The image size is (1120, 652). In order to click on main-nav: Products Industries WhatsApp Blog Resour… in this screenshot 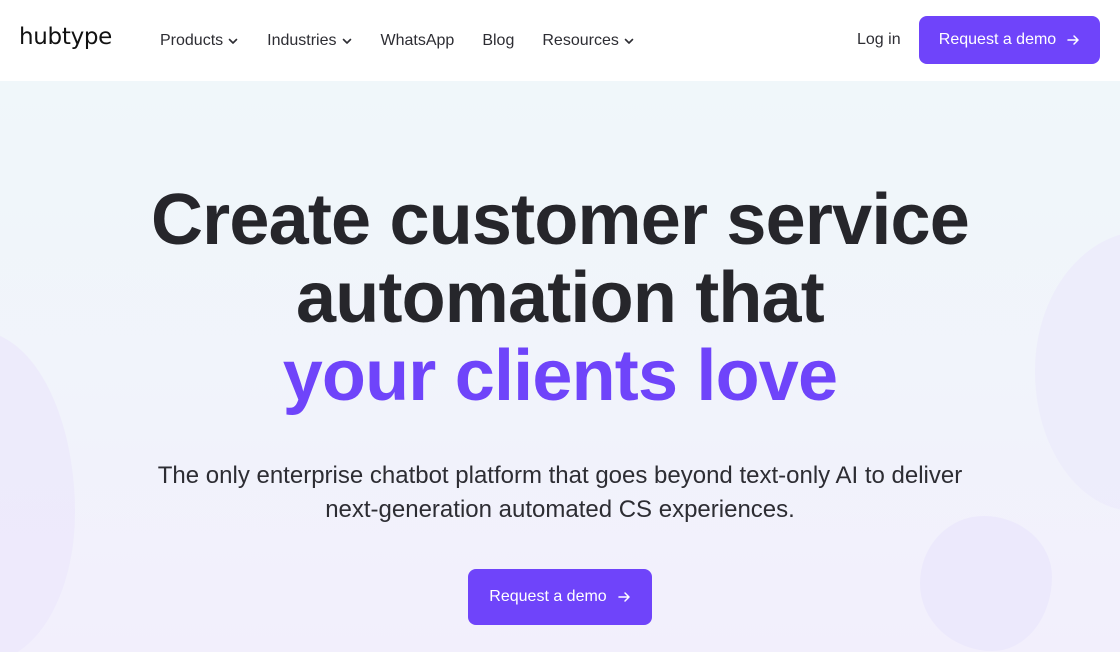, I will do `click(397, 40)`.